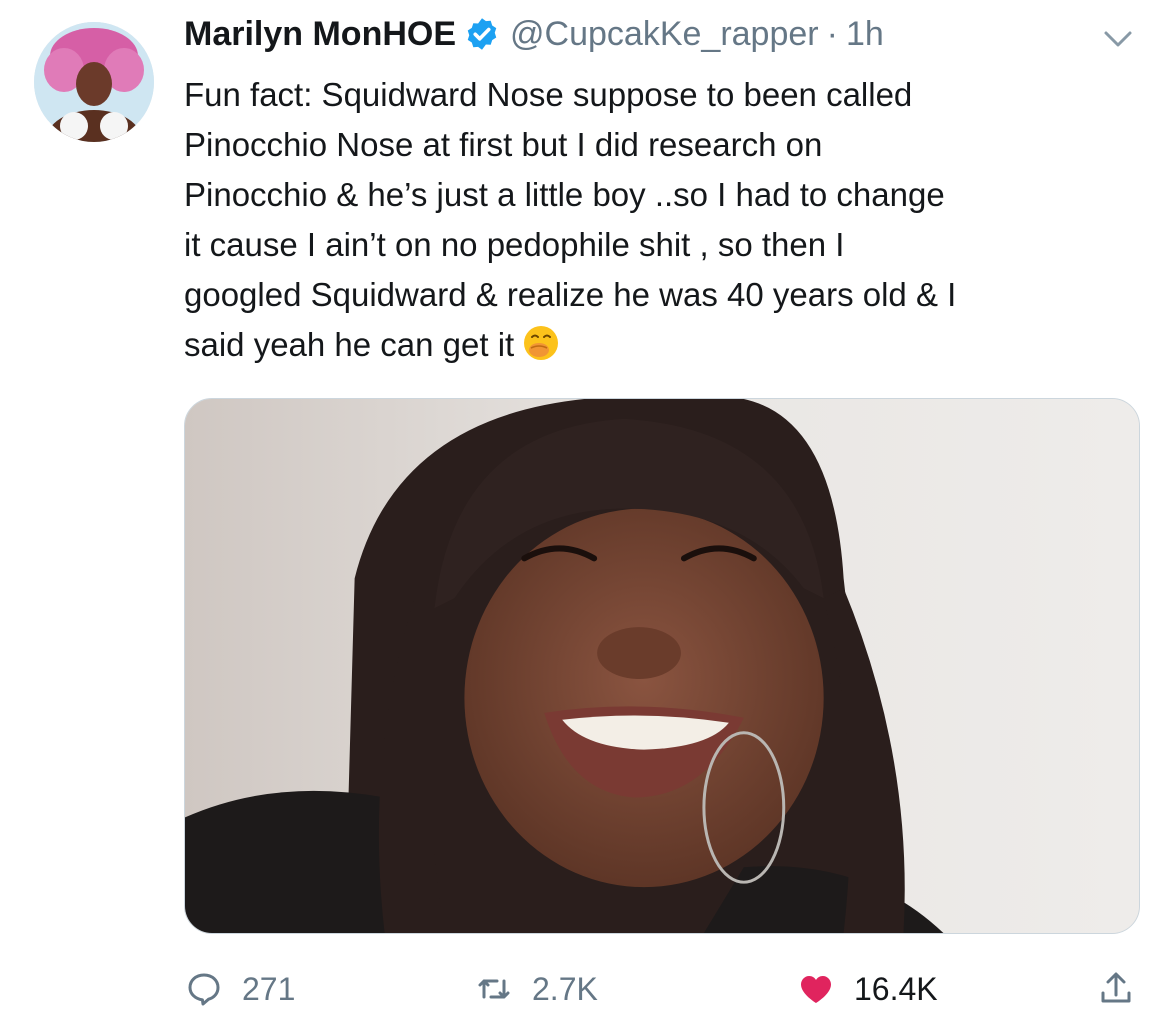 The height and width of the screenshot is (1023, 1164). I want to click on tweet-actions: 271 2.7K 16.4K, so click(664, 989).